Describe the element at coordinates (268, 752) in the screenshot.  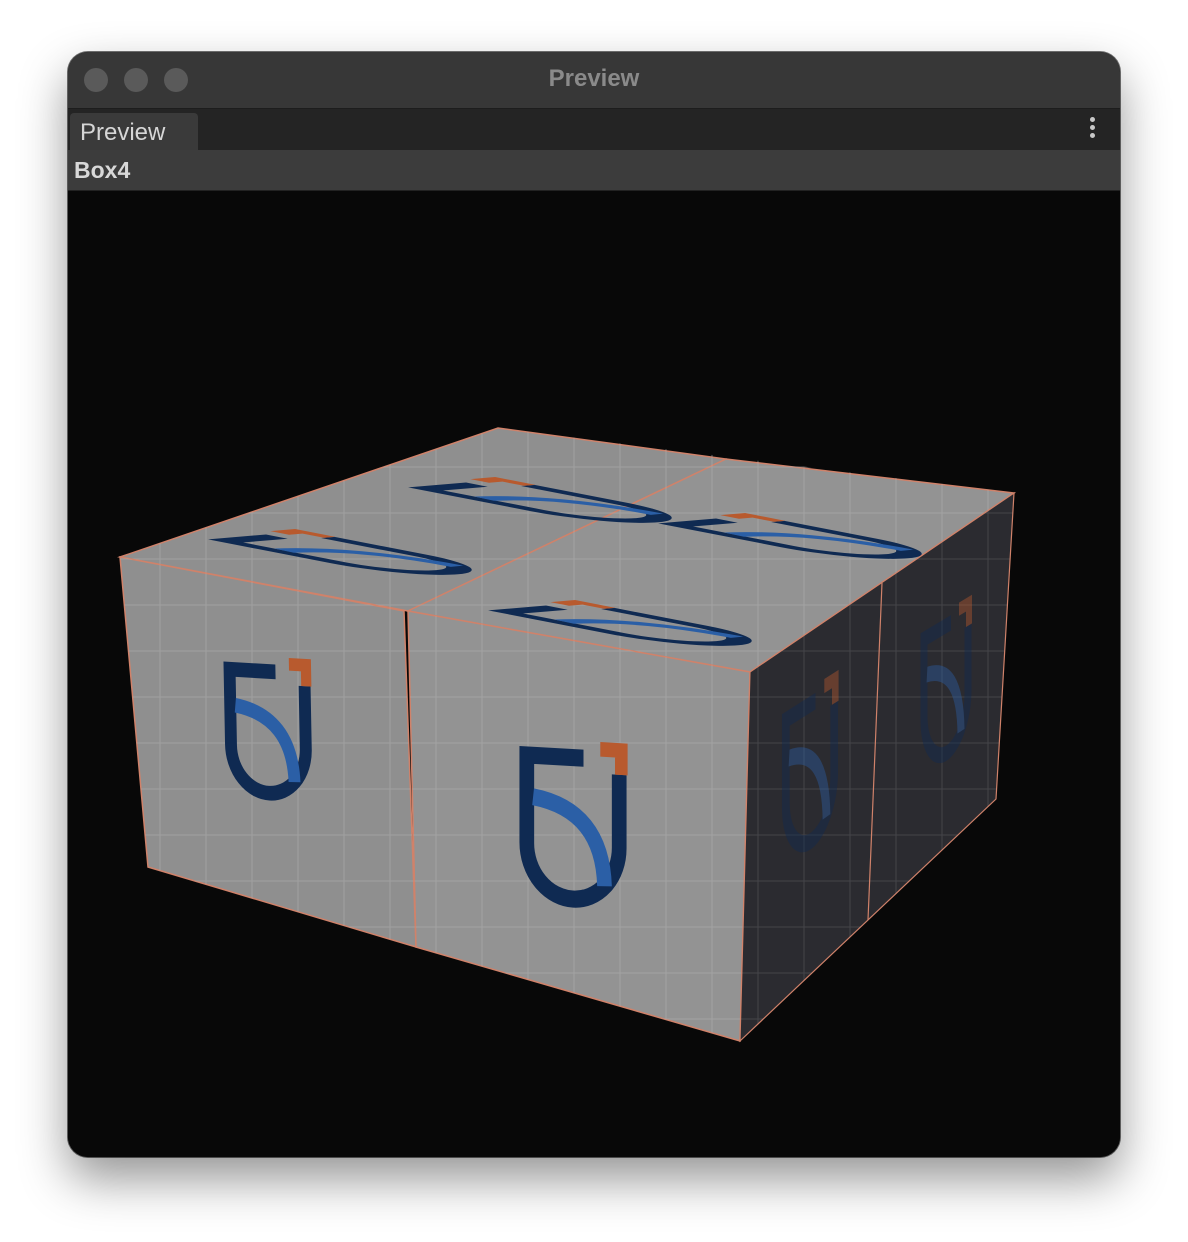
I see `front-face-left` at that location.